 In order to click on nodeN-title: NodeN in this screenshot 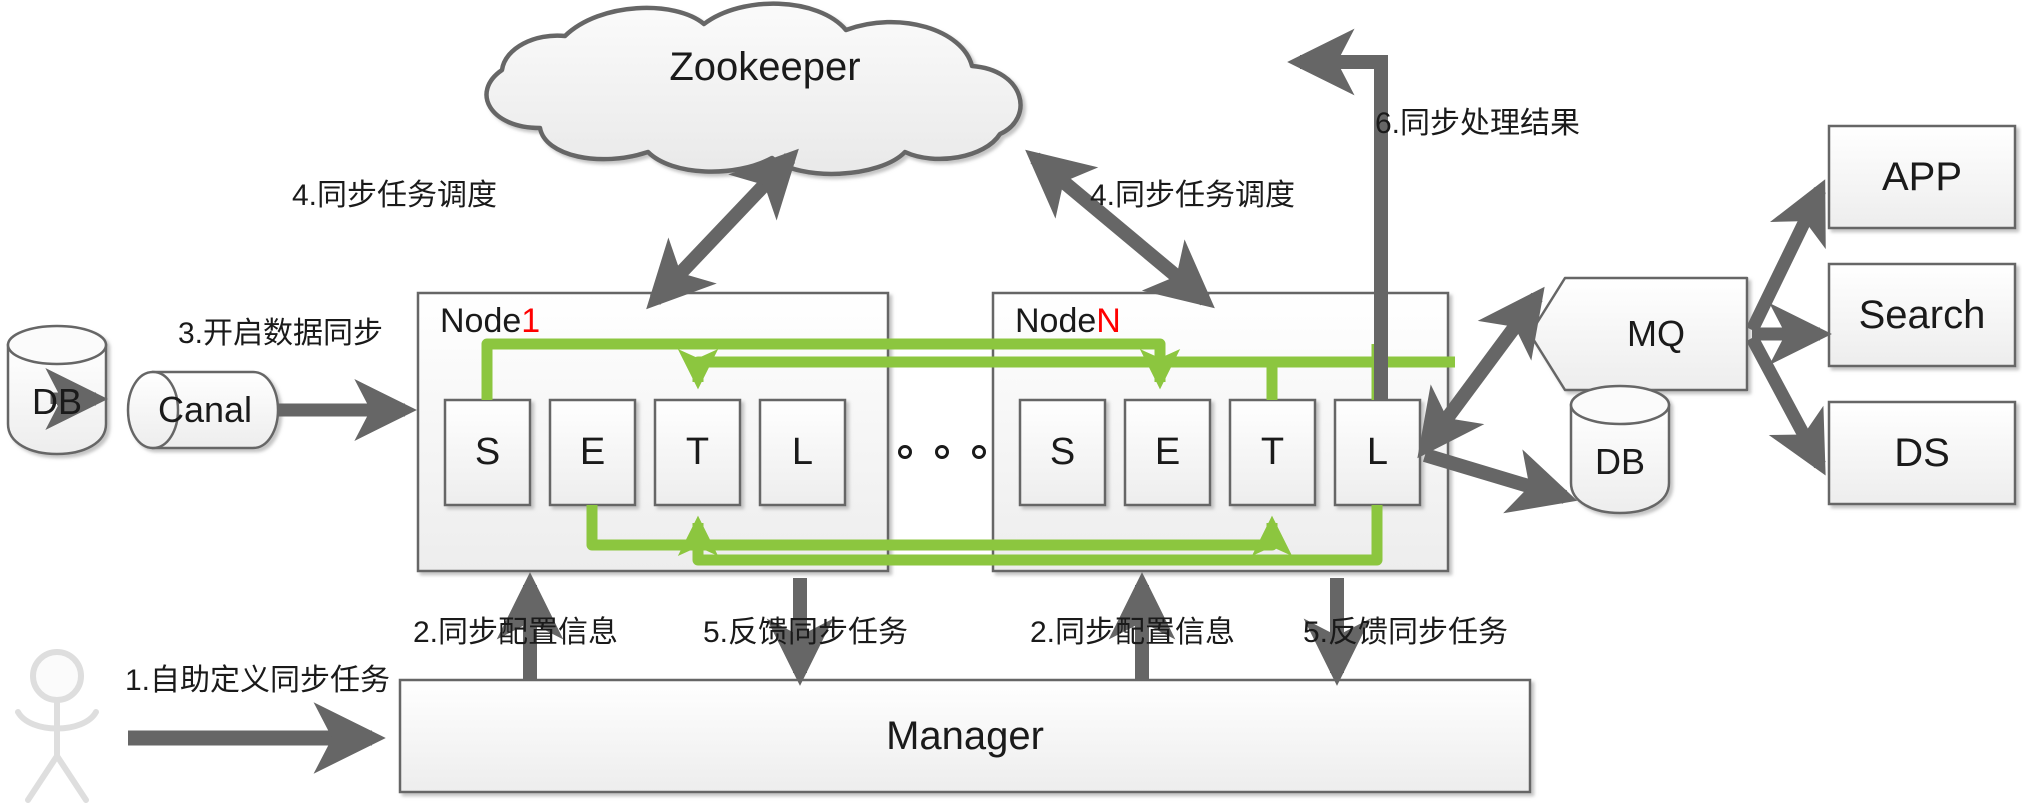, I will do `click(1068, 321)`.